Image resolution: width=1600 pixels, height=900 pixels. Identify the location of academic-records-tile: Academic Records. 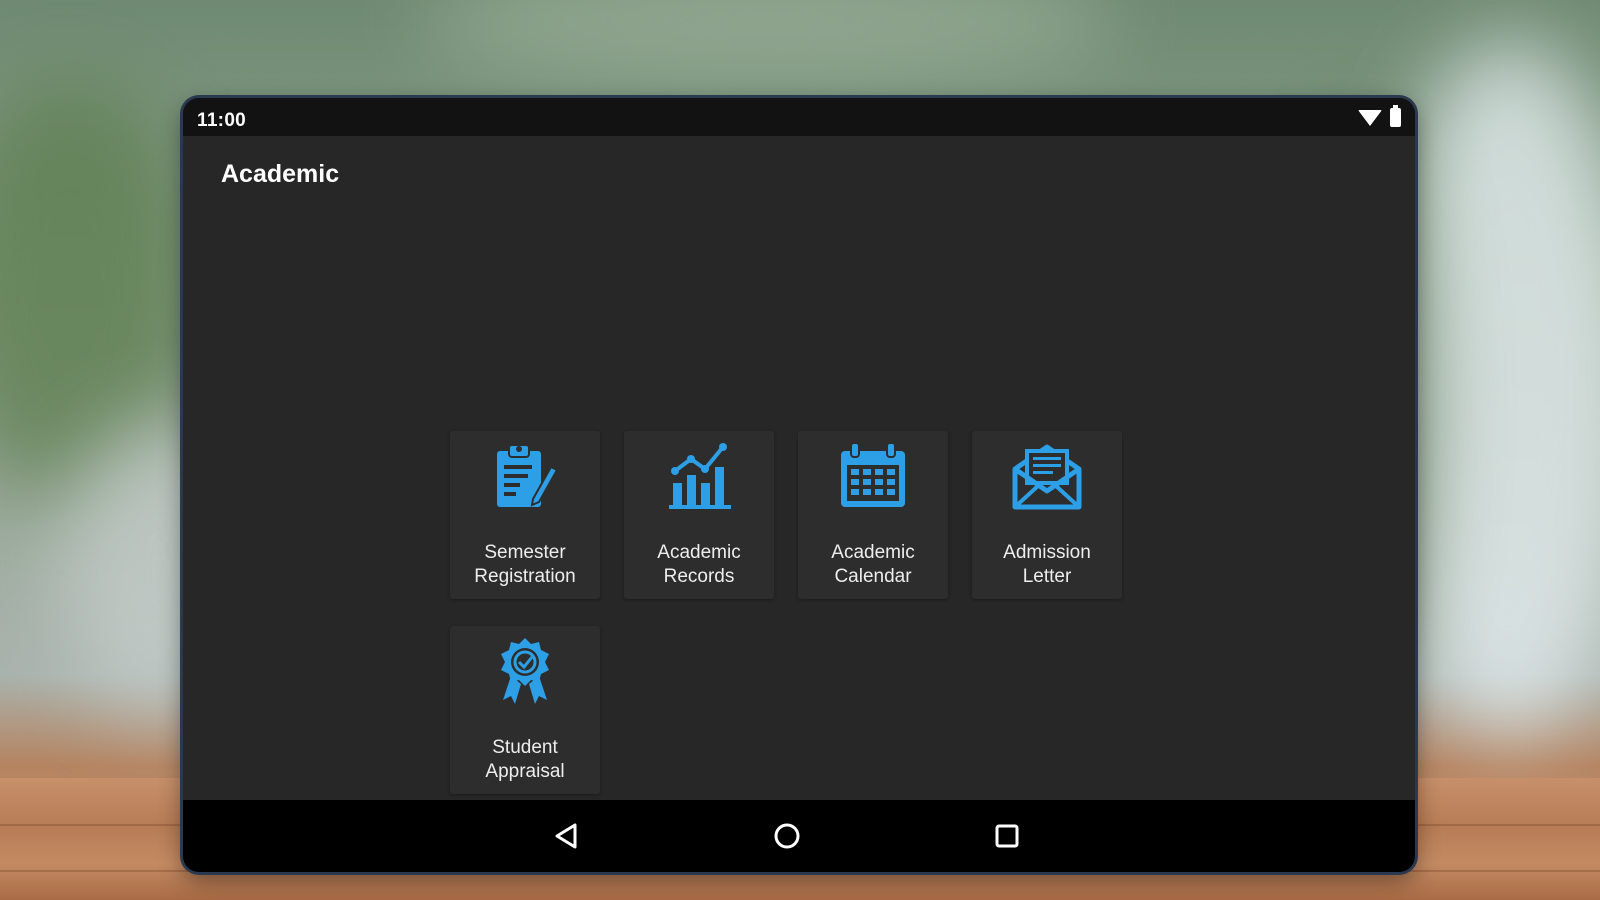
(699, 515).